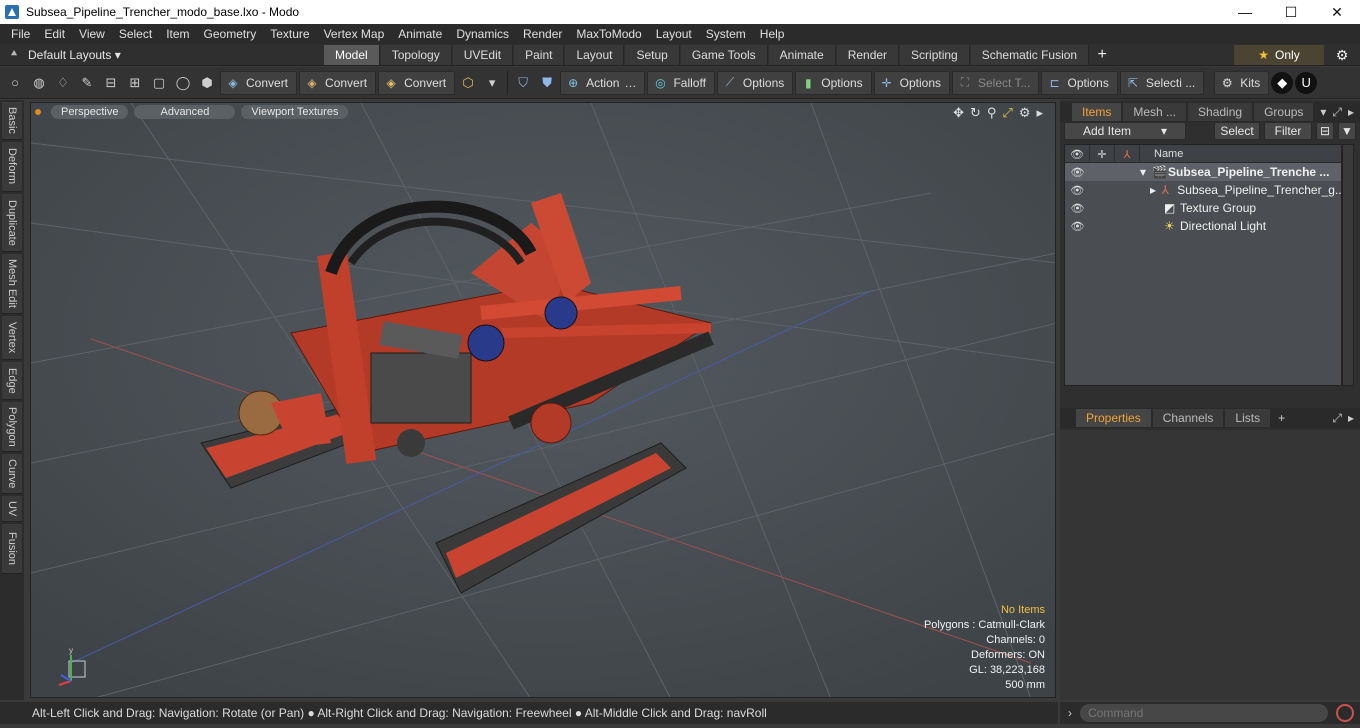 This screenshot has height=728, width=1360. What do you see at coordinates (1248, 418) in the screenshot?
I see `tab-lists: Lists` at bounding box center [1248, 418].